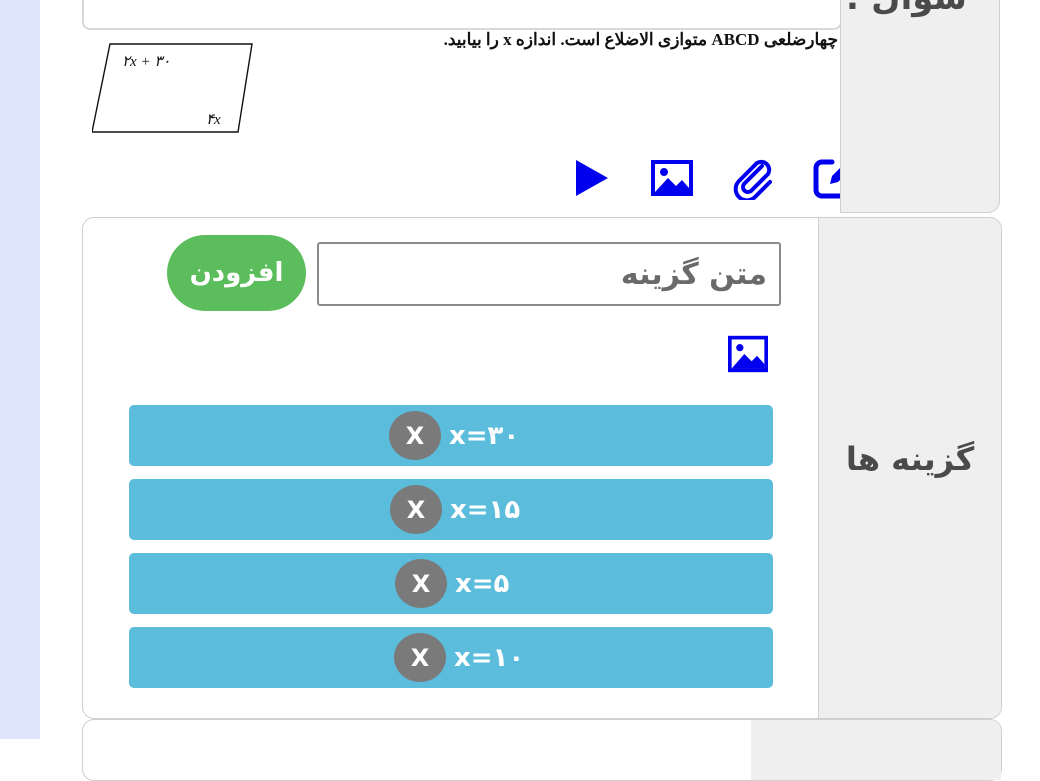  I want to click on question-label: سوال :, so click(906, 9).